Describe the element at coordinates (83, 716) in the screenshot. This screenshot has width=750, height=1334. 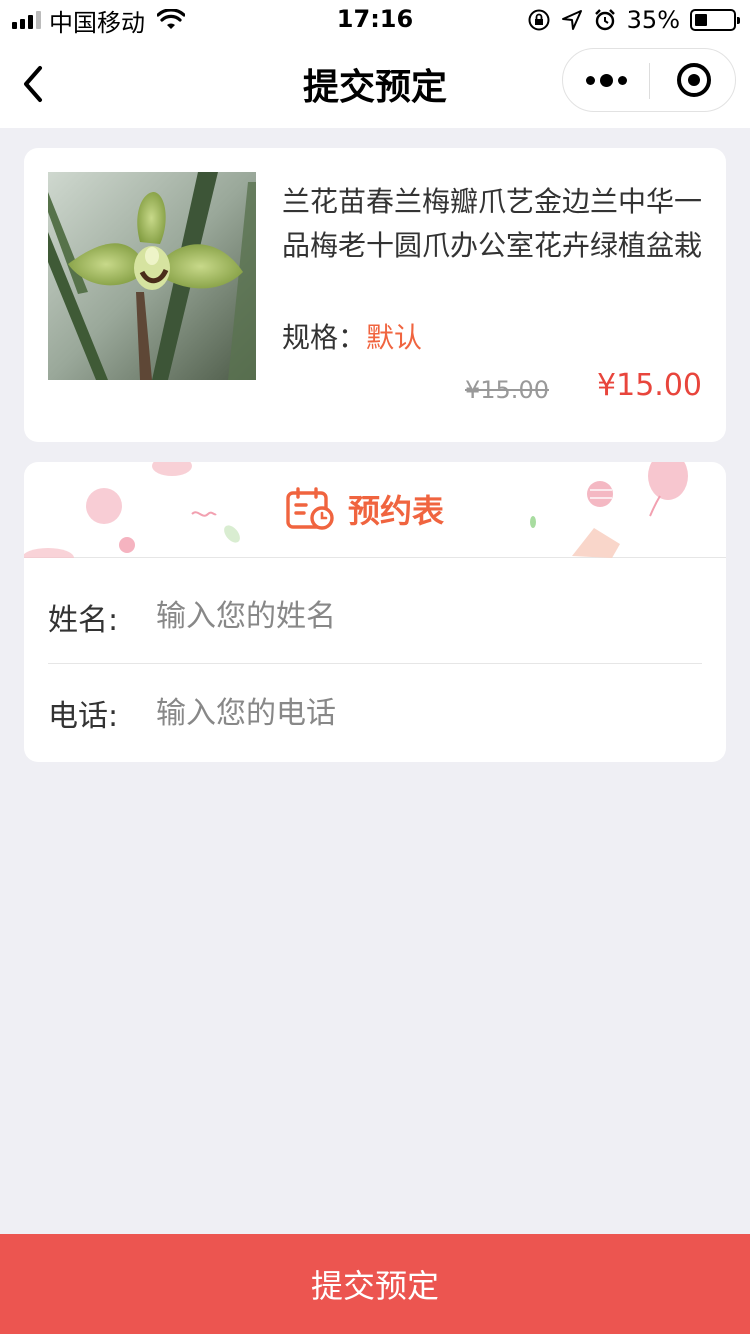
I see `phone-label: 电话:` at that location.